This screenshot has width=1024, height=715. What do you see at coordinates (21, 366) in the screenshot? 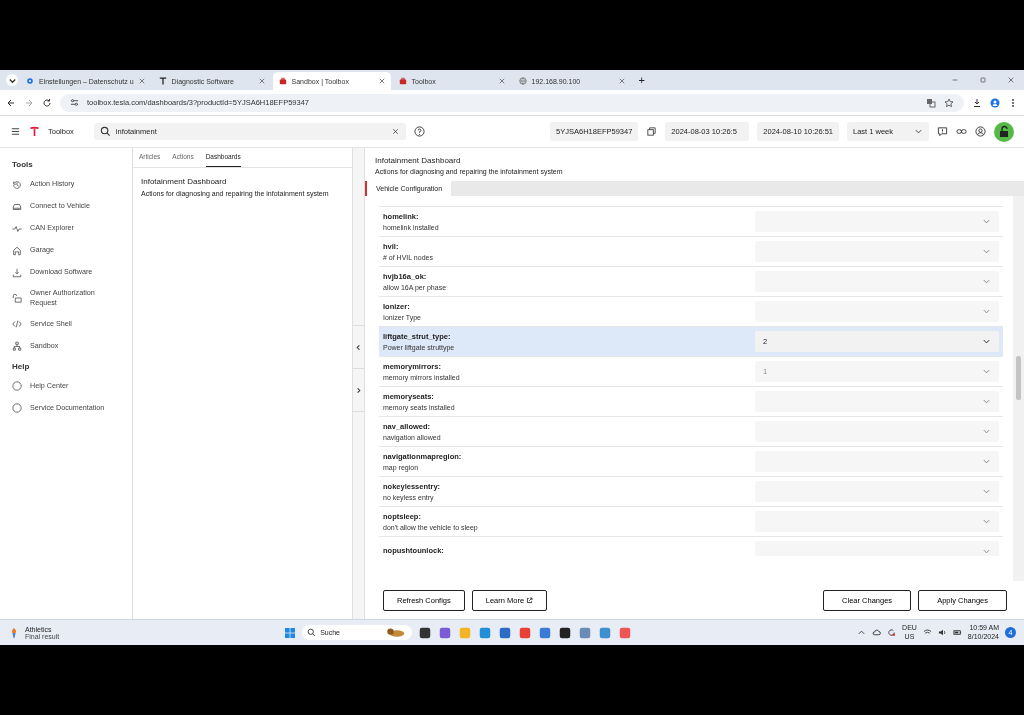
I see `section-heading: Help` at bounding box center [21, 366].